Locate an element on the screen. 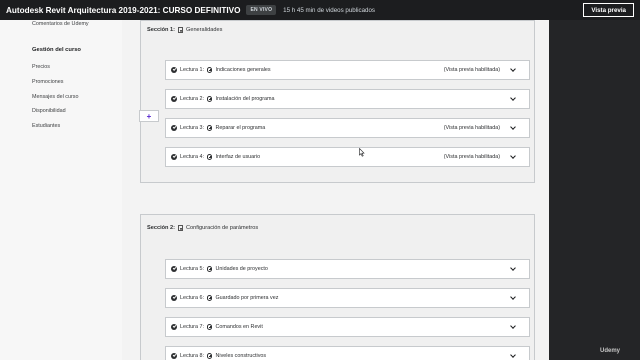 Image resolution: width=640 pixels, height=360 pixels. lecture-label: Lectura 2: is located at coordinates (192, 99).